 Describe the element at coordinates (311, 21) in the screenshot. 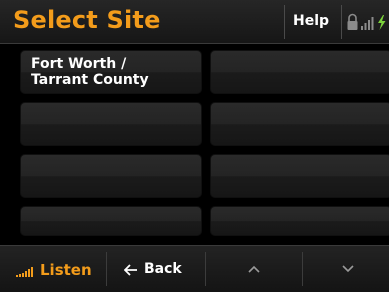

I see `help-button: Help` at that location.